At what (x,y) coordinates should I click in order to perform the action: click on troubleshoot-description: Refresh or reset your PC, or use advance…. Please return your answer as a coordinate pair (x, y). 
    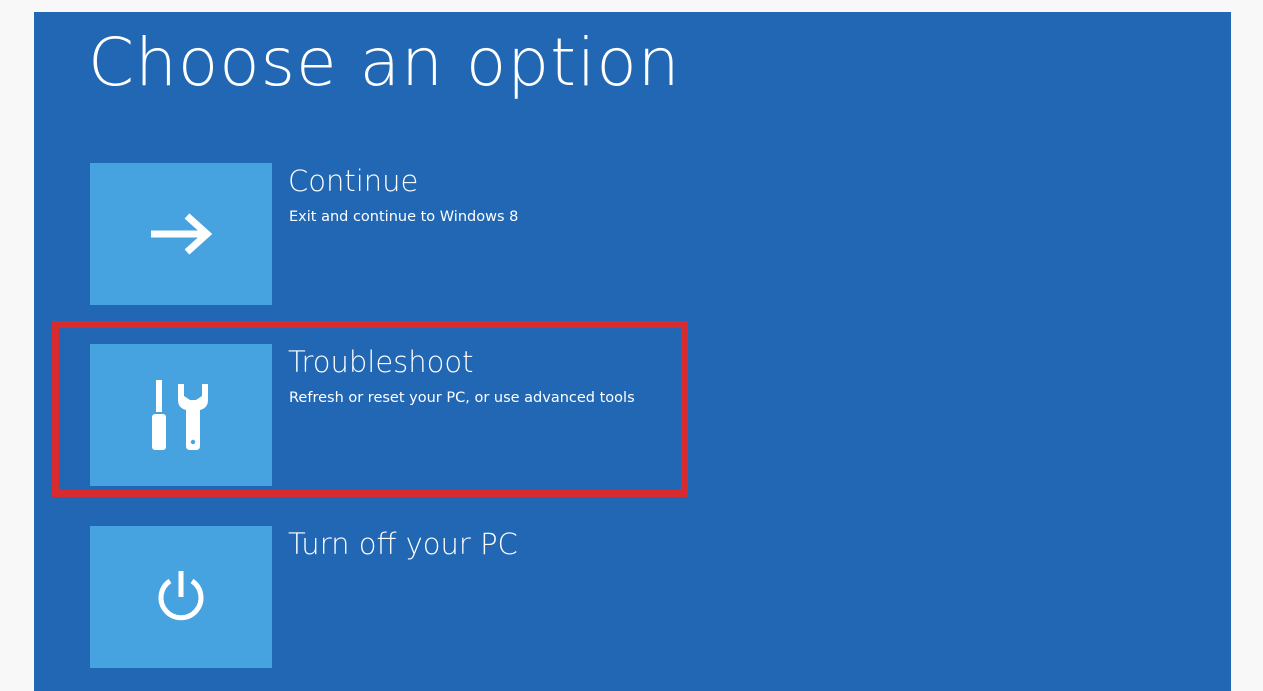
    Looking at the image, I should click on (462, 398).